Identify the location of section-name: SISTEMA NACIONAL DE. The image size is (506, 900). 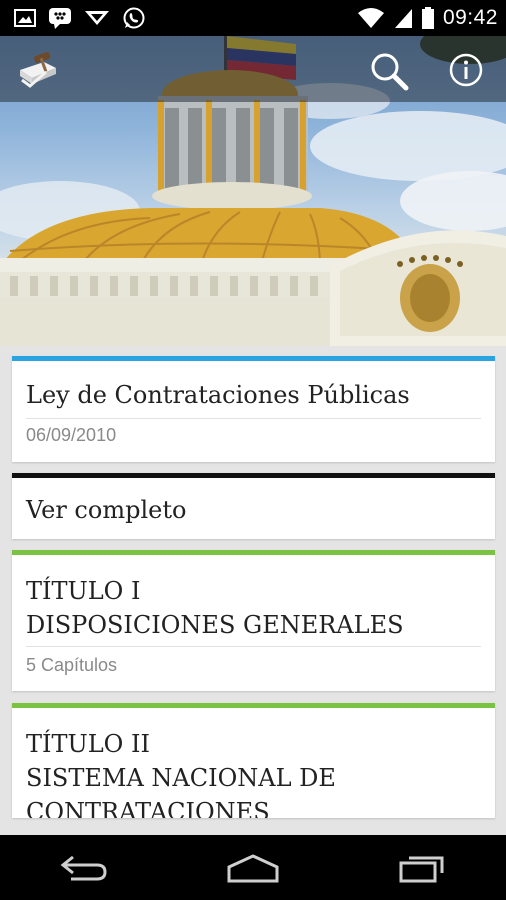
(181, 778).